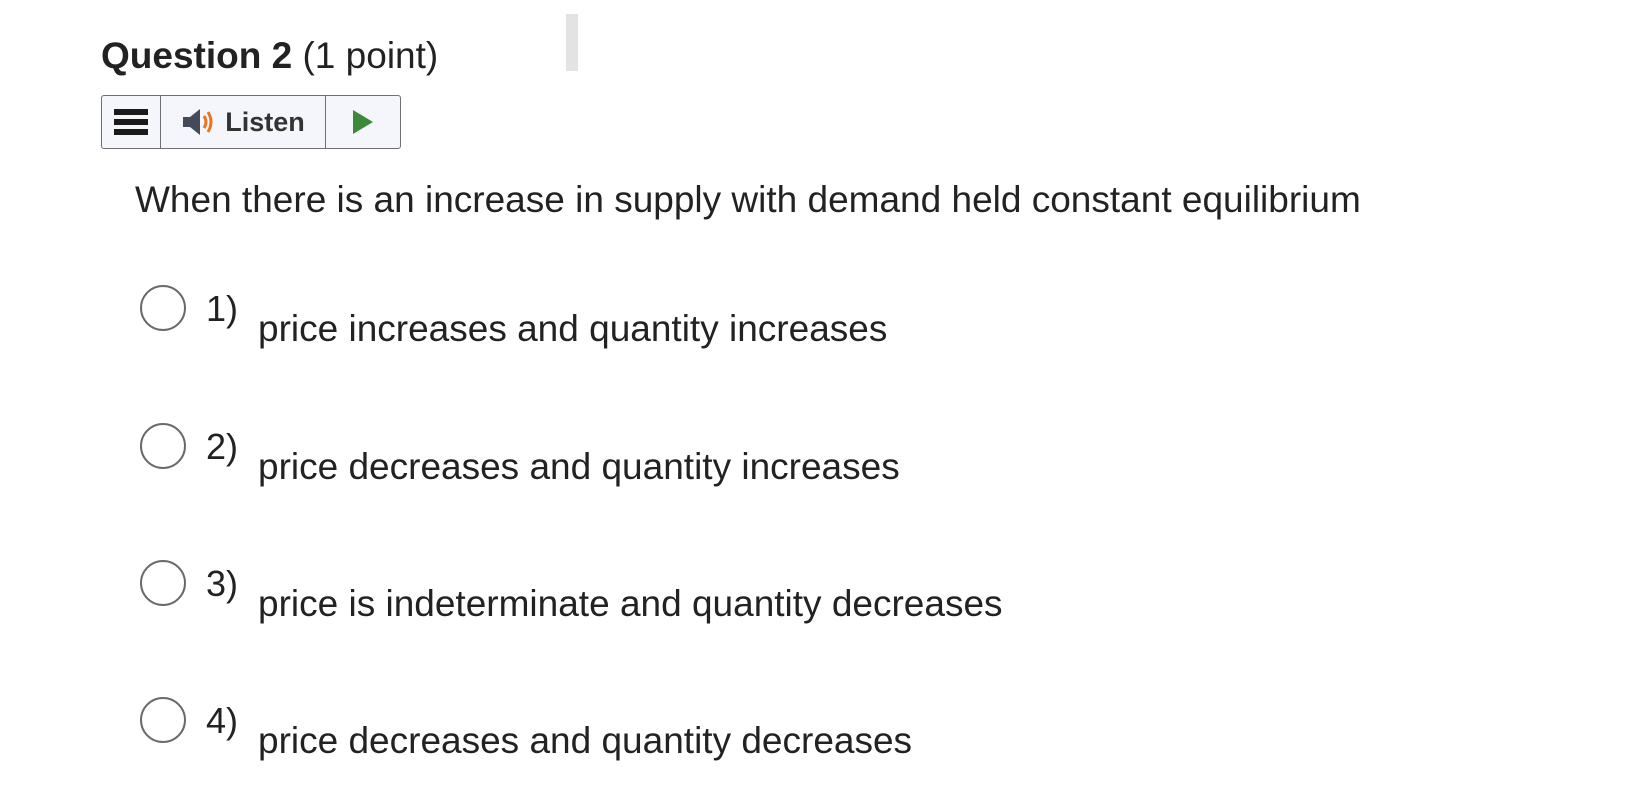 This screenshot has height=808, width=1648. I want to click on hamburger-menu-icon, so click(131, 122).